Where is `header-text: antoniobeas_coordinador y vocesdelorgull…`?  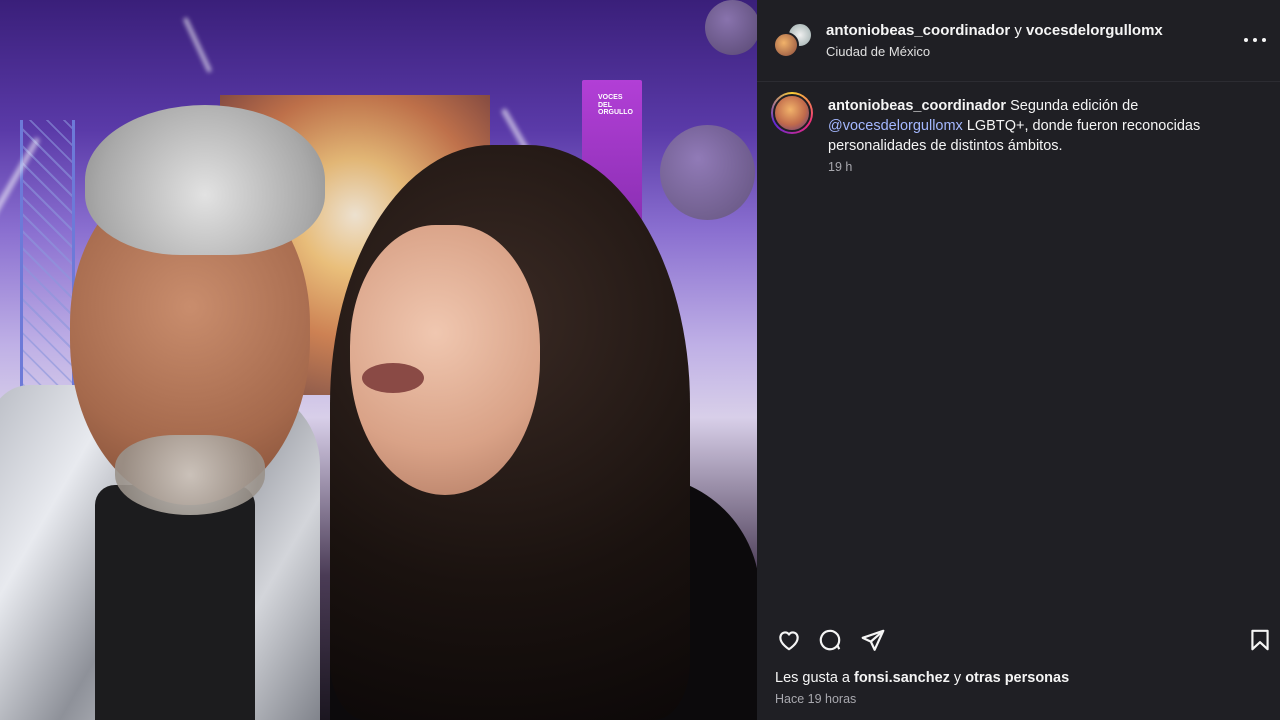
header-text: antoniobeas_coordinador y vocesdelorgull… is located at coordinates (994, 40).